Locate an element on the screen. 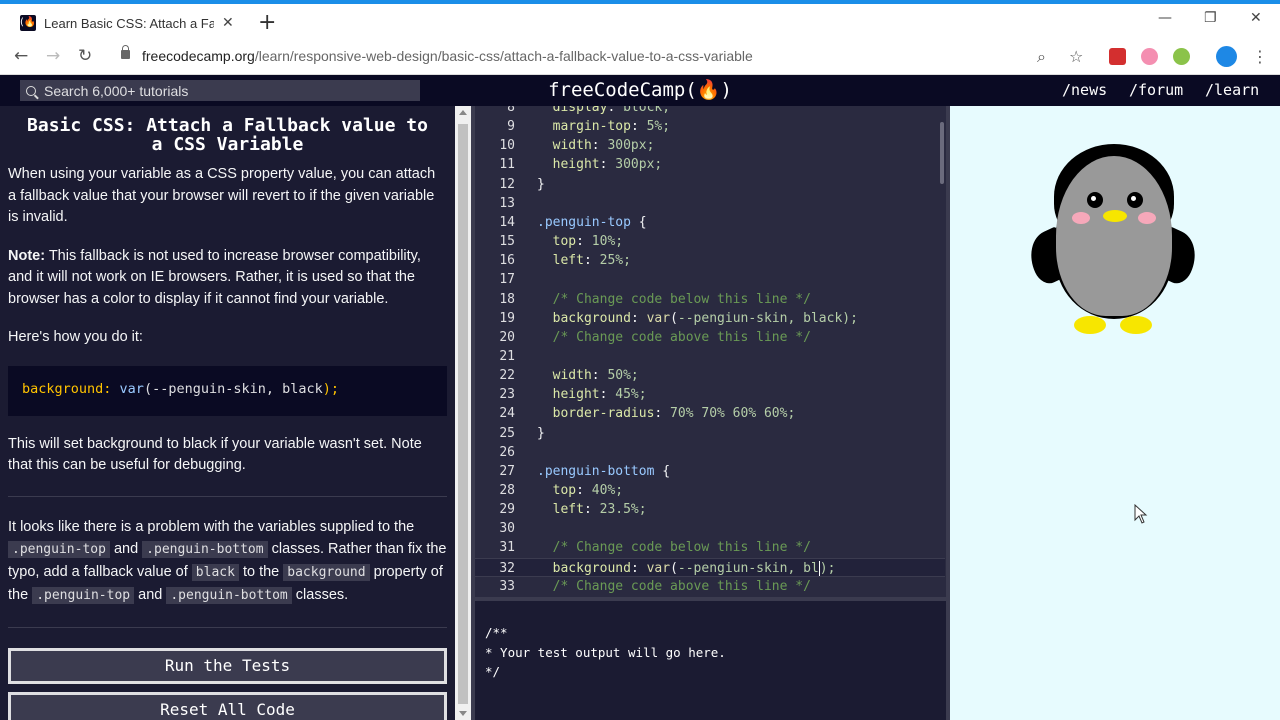 The image size is (1280, 720). editor-line: 16 left: 25%; is located at coordinates (710, 260).